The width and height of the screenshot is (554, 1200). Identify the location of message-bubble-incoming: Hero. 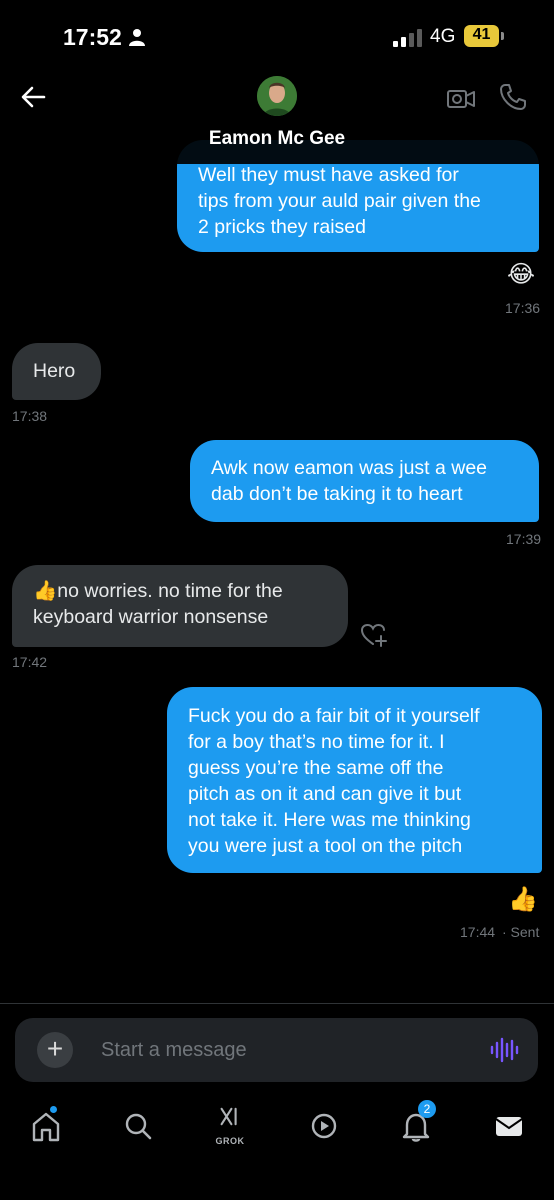
(56, 371).